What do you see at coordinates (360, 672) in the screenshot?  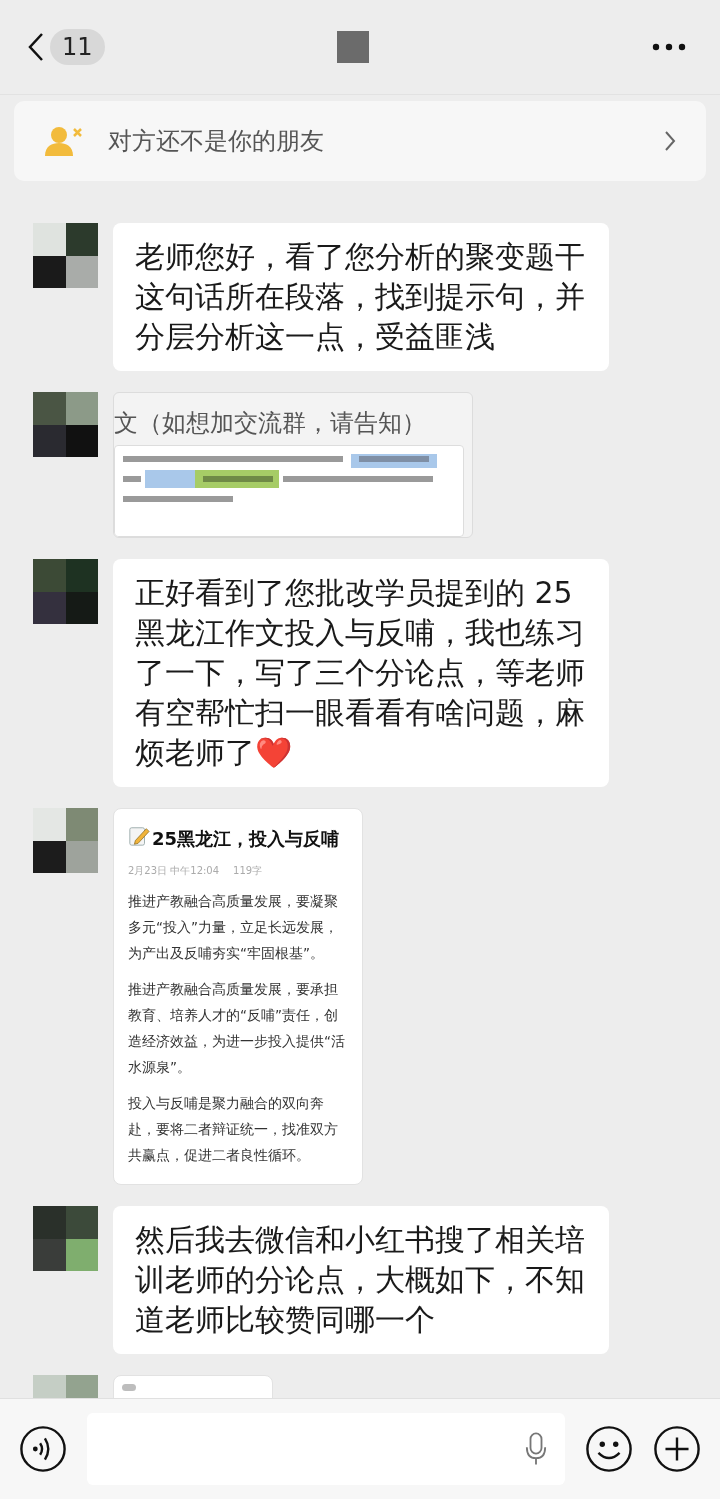 I see `message-text: 正好看到了您批改学员提到的 25 黑龙江作文投入与反哺，我也练习了一下，写了三个分论点，等老师有空帮忙扫一眼看看有啥问题，麻烦老师了❤` at bounding box center [360, 672].